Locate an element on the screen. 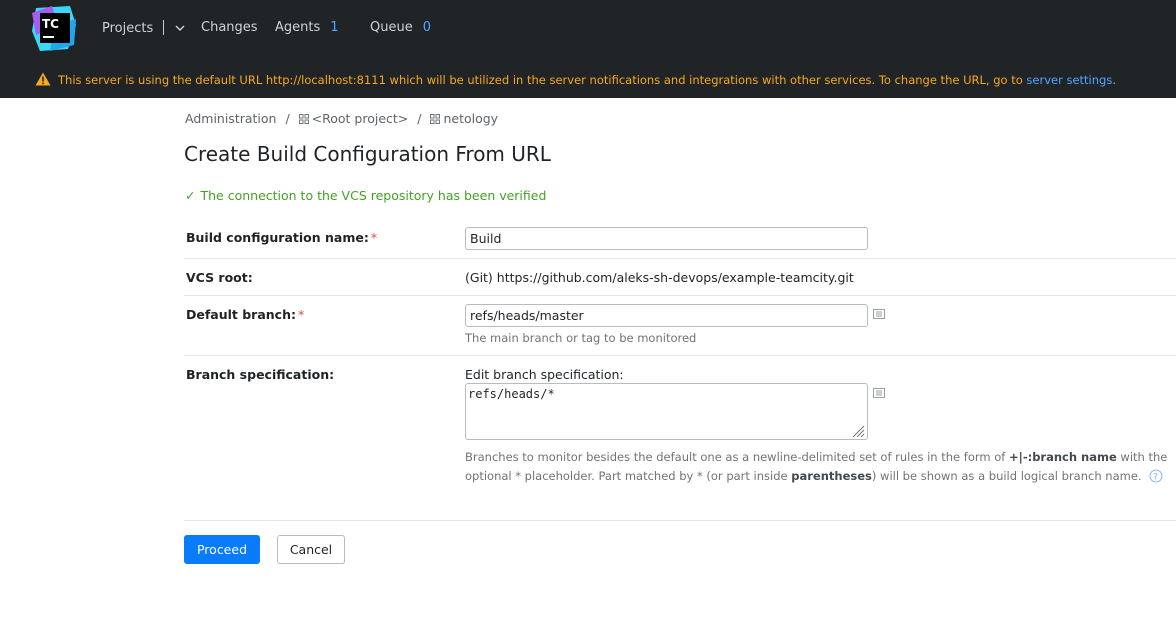  check-icon: ✓ is located at coordinates (190, 195).